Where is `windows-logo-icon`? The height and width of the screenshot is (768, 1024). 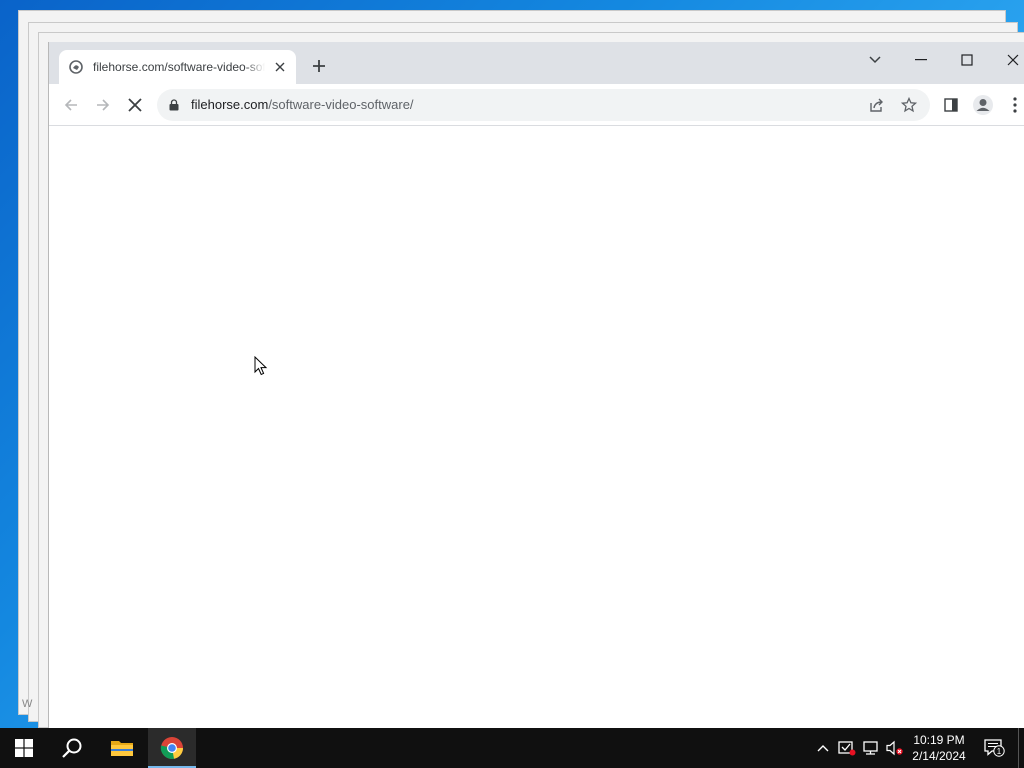 windows-logo-icon is located at coordinates (24, 748).